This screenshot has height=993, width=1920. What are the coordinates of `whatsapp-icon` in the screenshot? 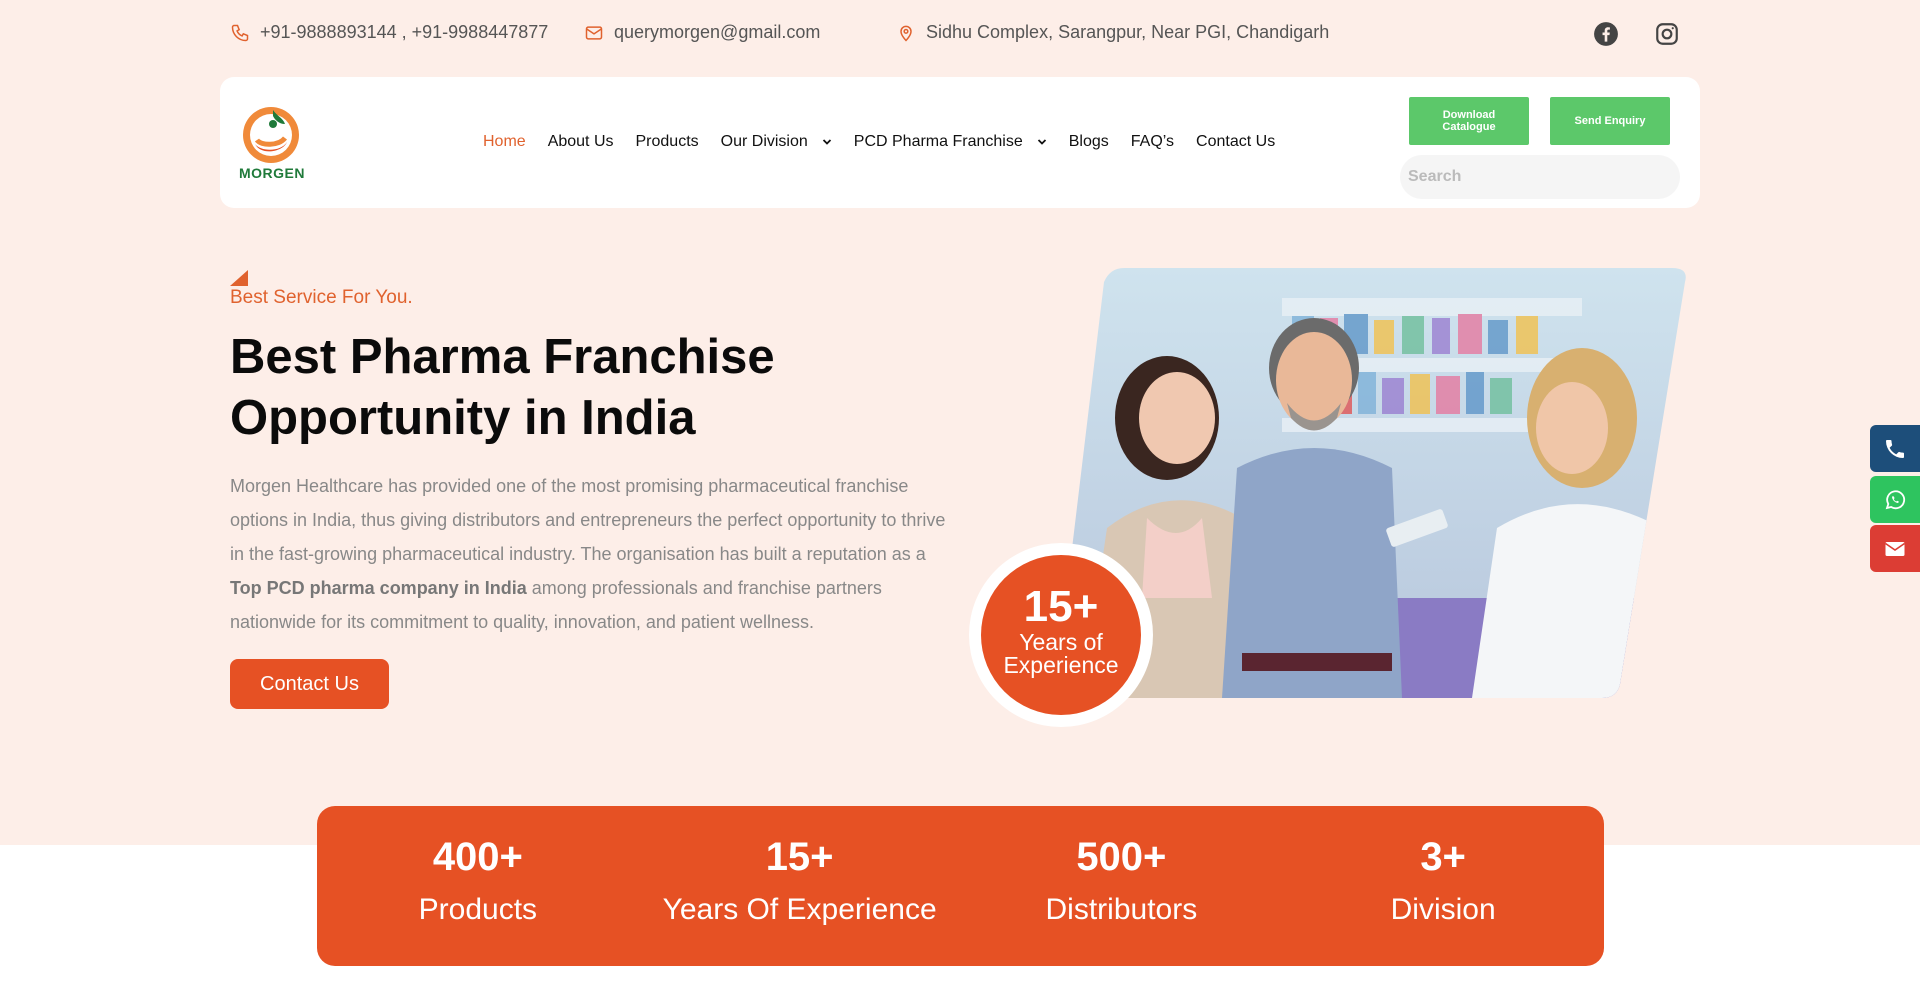 It's located at (1895, 499).